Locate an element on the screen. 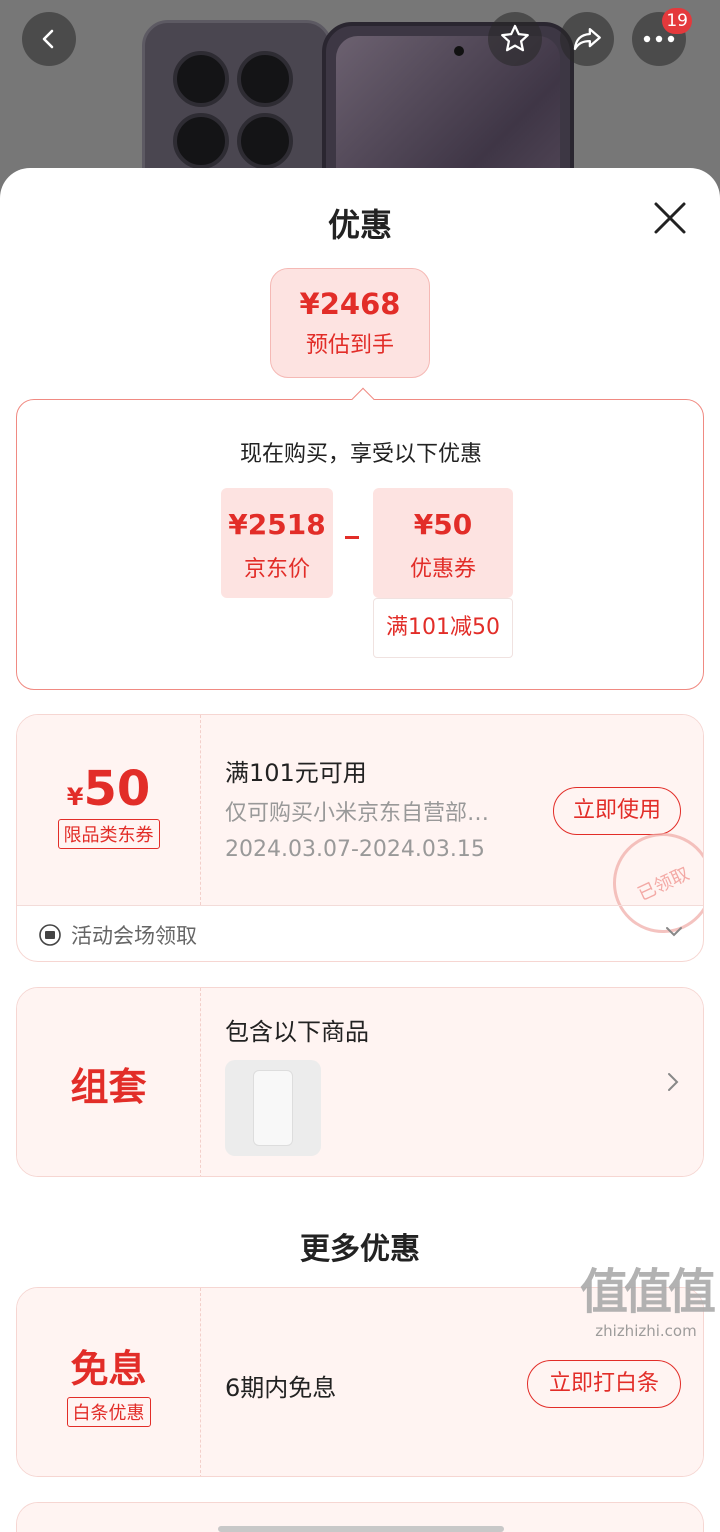  jd-price: ¥2518 is located at coordinates (277, 524).